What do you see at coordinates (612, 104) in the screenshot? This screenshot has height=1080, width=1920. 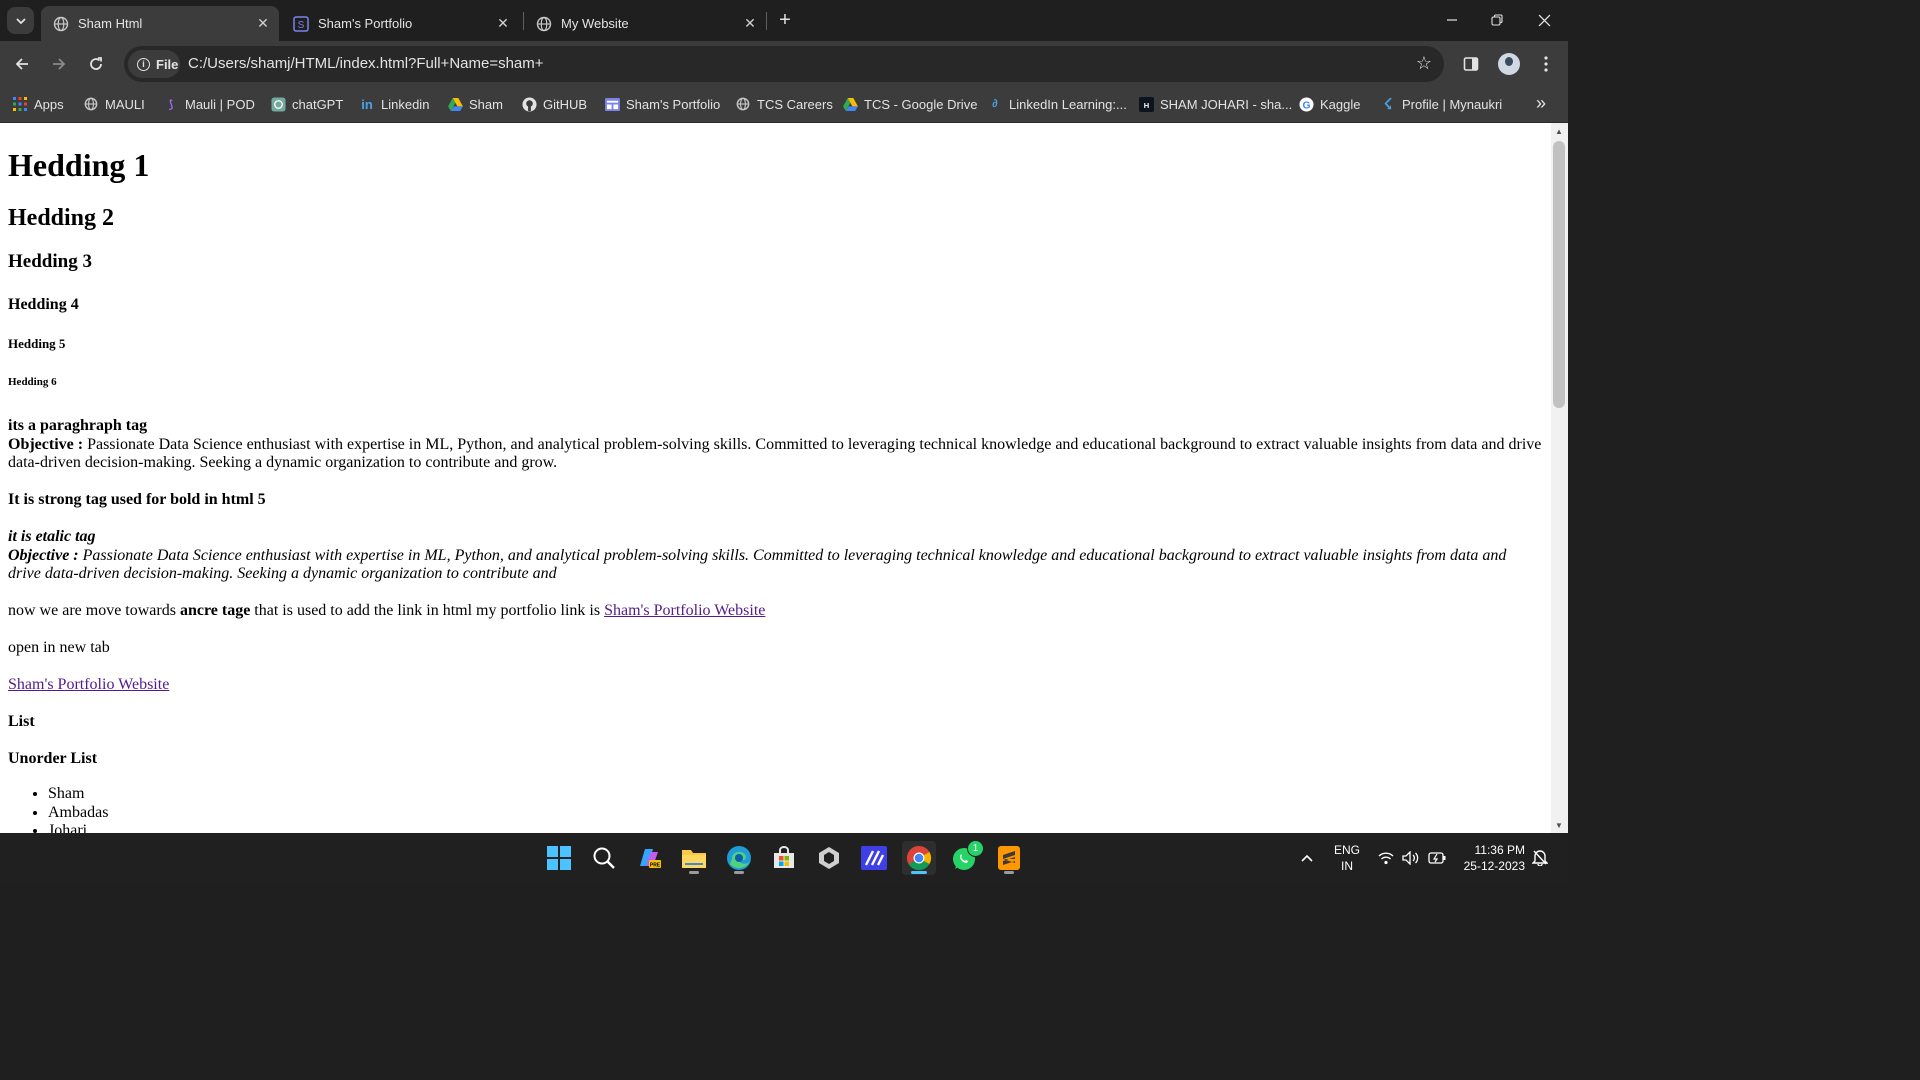 I see `portfolio-icon` at bounding box center [612, 104].